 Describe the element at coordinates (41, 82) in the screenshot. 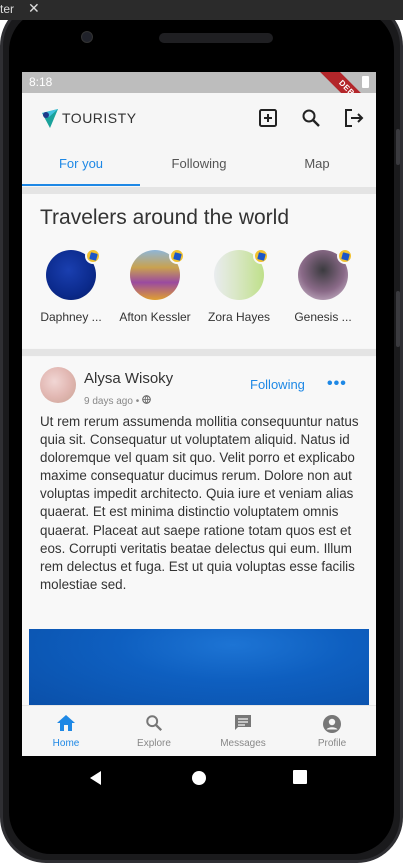

I see `status-time: 8:18` at that location.